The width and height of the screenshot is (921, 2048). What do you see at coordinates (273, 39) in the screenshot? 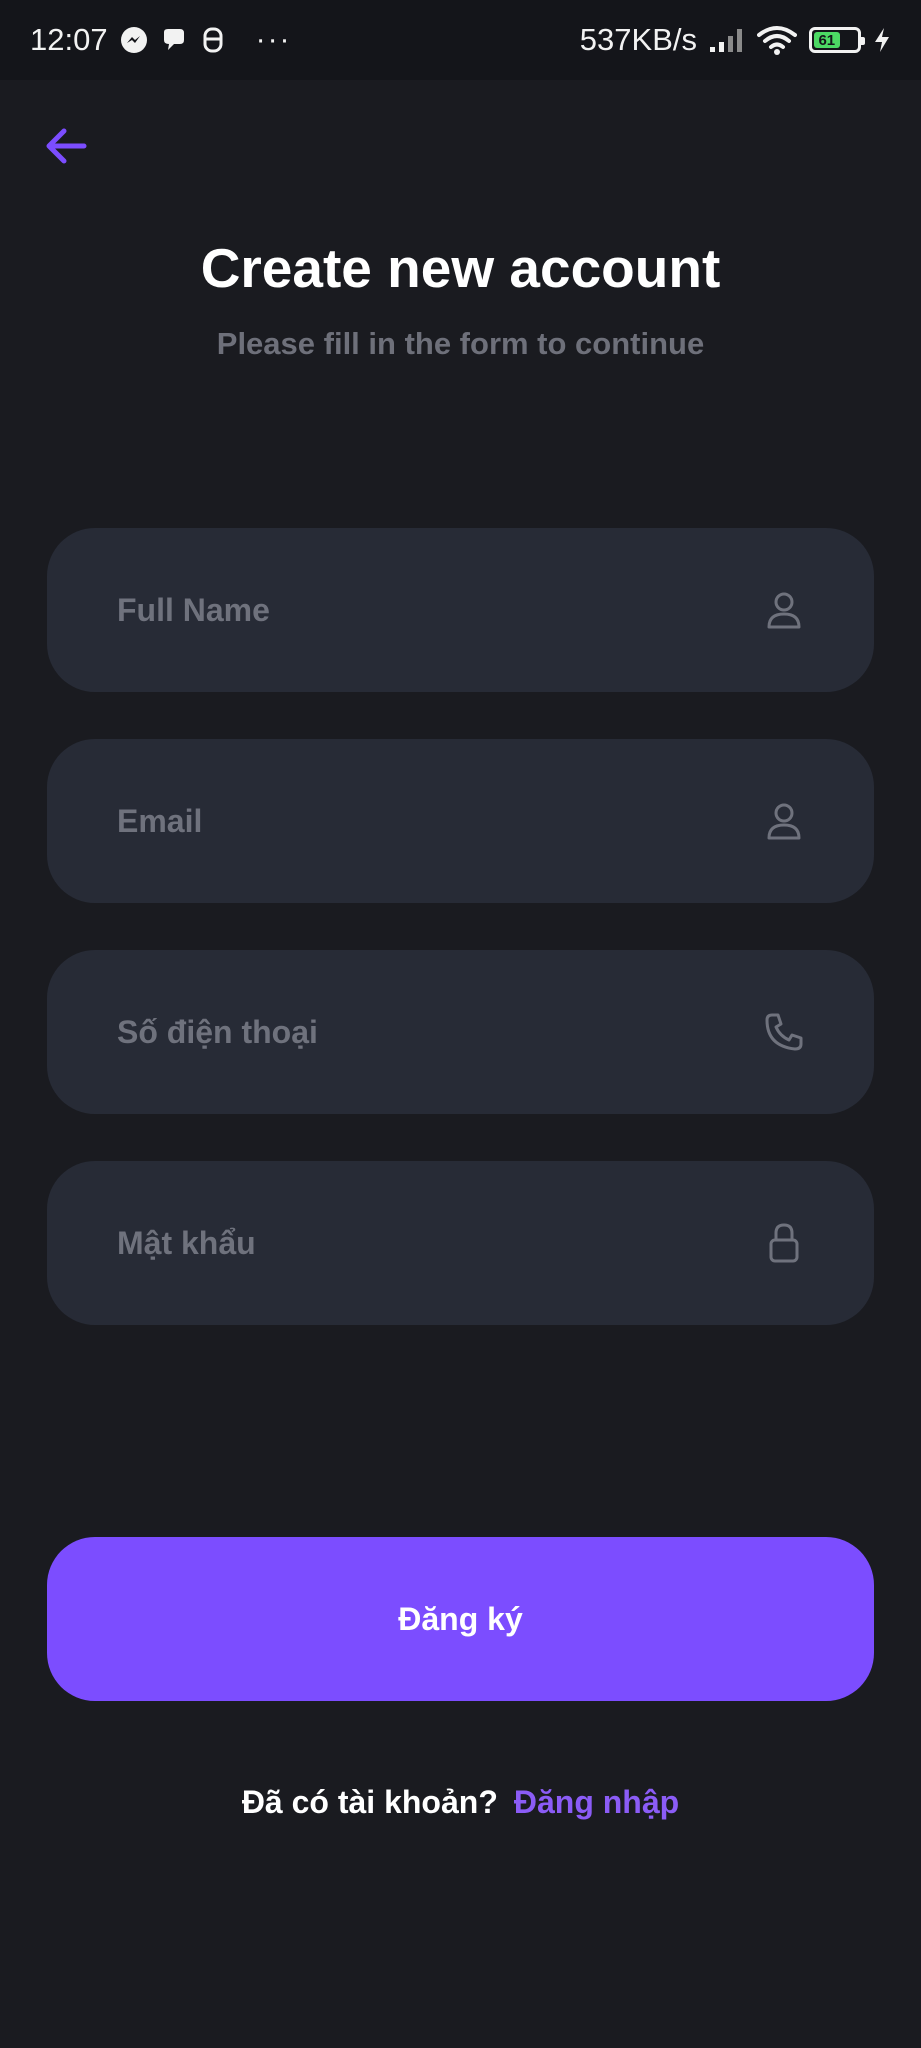
I see `more-notifications-icon: ···` at bounding box center [273, 39].